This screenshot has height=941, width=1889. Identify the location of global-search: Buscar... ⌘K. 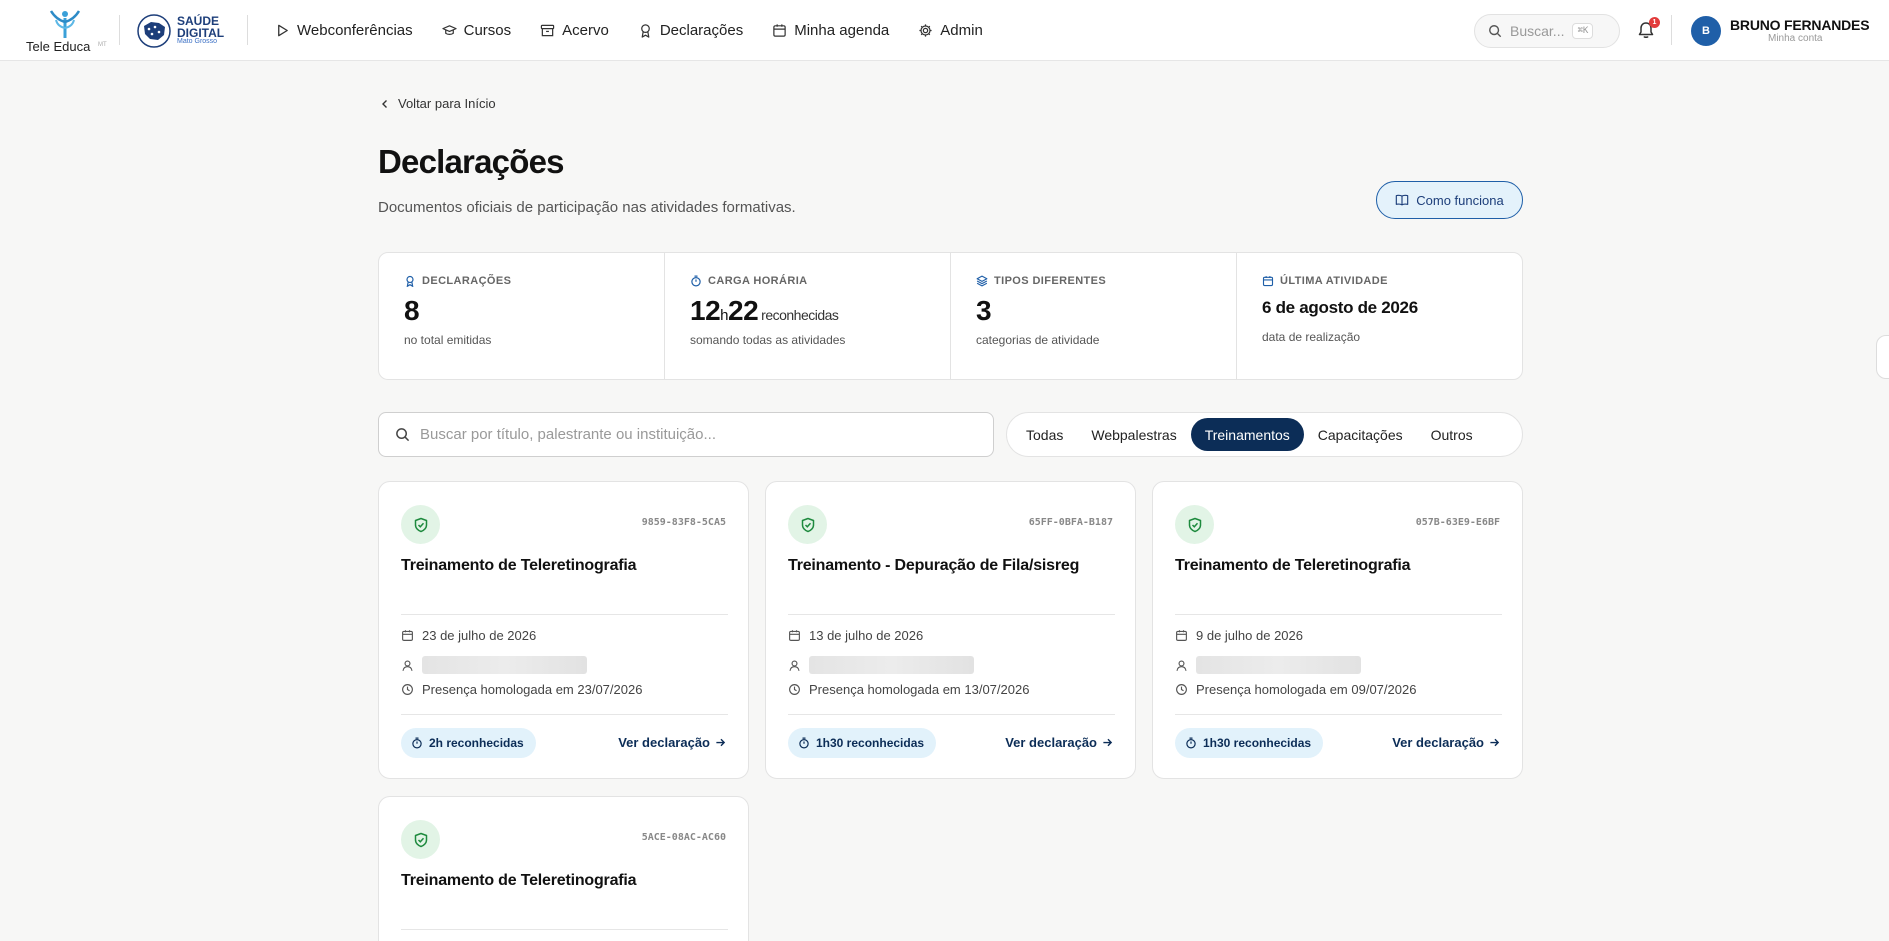
(1547, 31).